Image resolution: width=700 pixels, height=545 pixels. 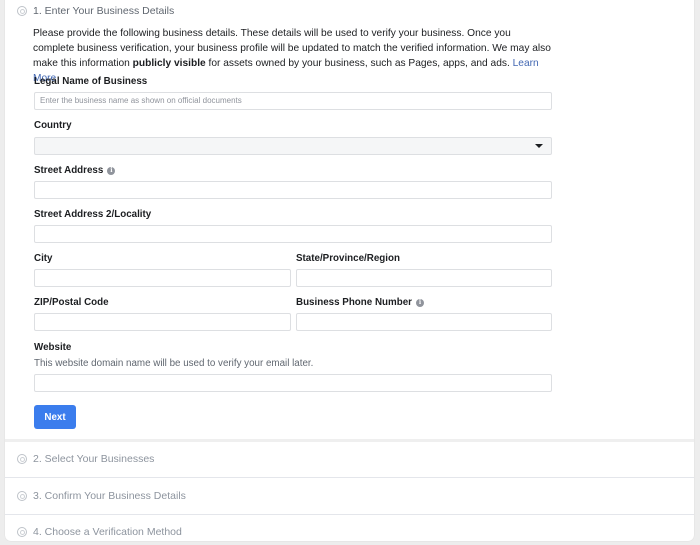 I want to click on street-address-input, so click(x=293, y=190).